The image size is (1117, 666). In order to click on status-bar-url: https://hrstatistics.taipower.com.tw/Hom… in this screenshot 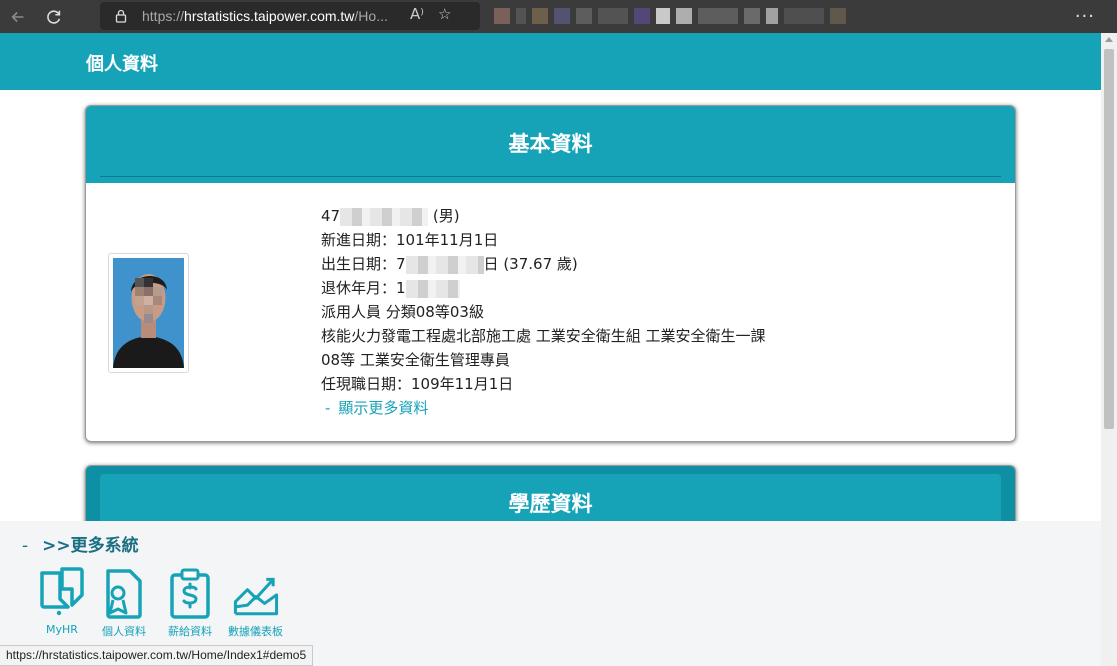, I will do `click(157, 655)`.